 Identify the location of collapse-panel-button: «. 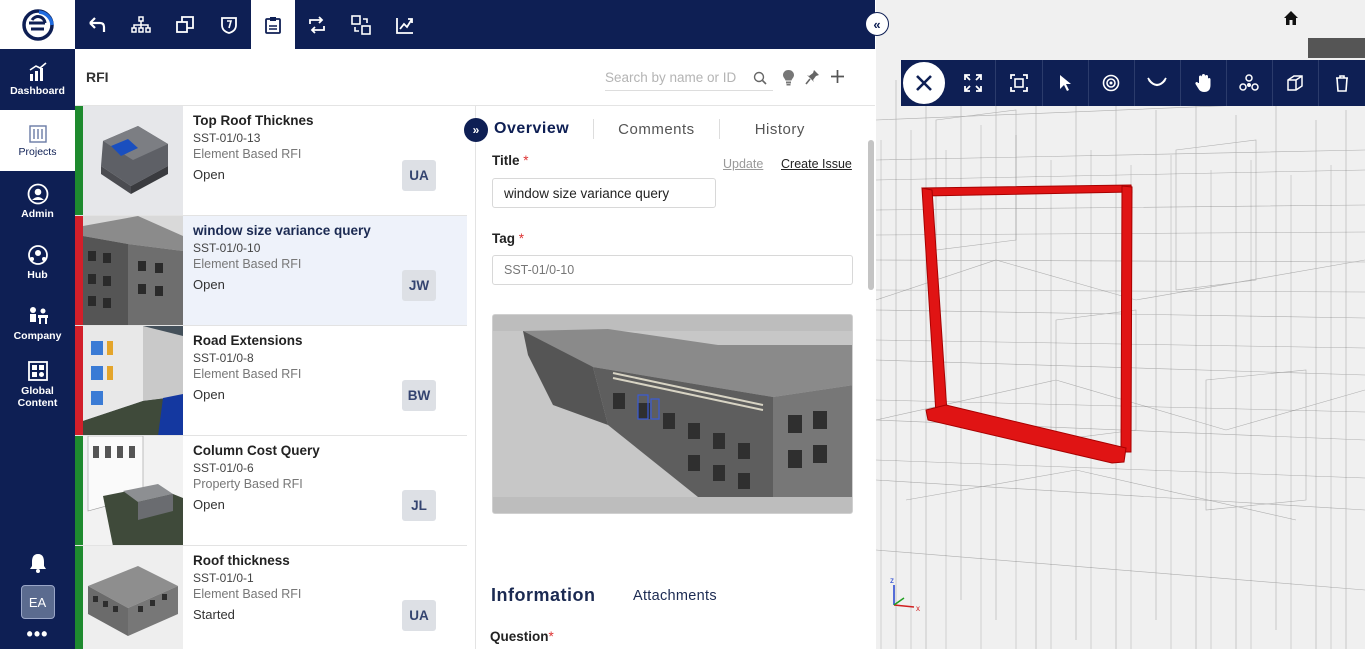
(877, 24).